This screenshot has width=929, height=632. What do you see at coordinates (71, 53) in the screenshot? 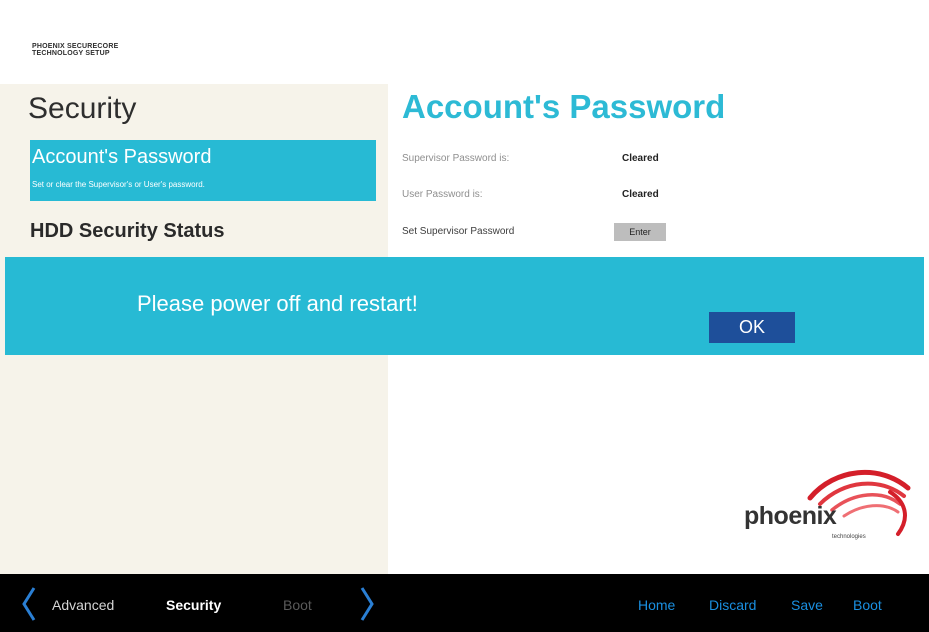
I see `vendor-line-2: TECHNOLOGY SETUP` at bounding box center [71, 53].